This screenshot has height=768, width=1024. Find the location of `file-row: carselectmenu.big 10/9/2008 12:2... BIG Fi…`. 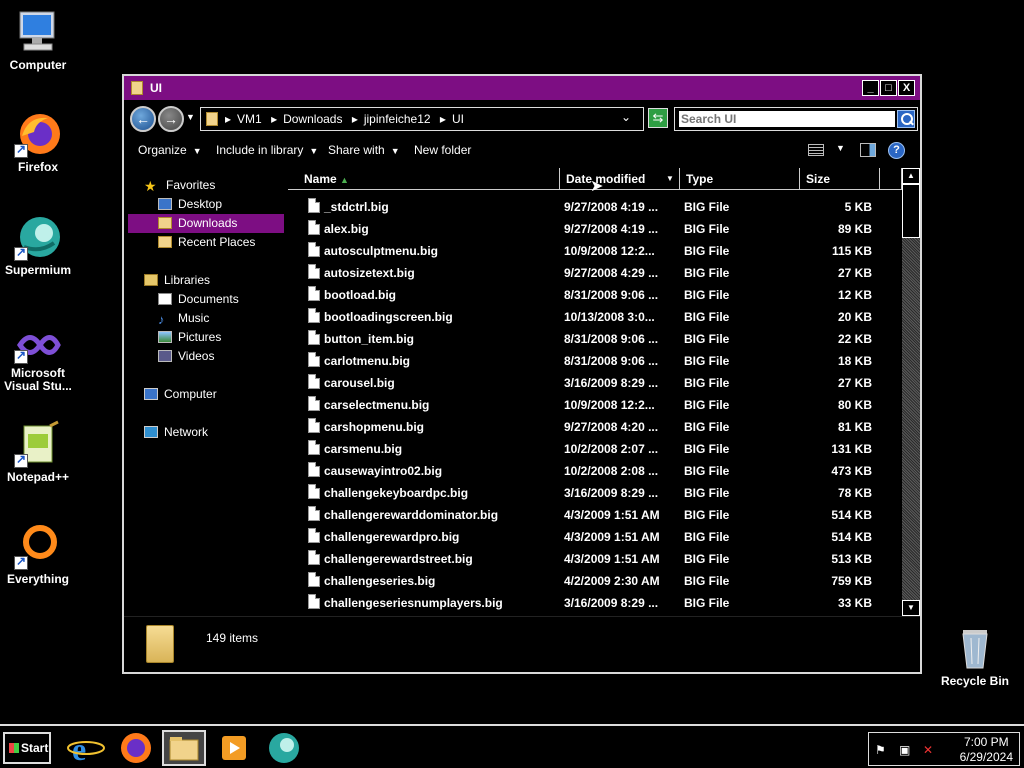

file-row: carselectmenu.big 10/9/2008 12:2... BIG Fi… is located at coordinates (595, 405).